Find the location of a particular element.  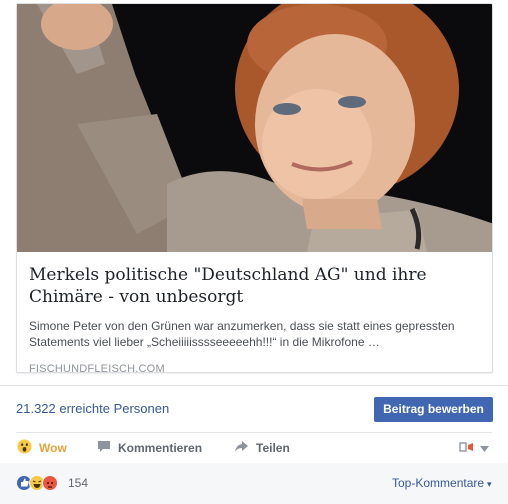

share-label: Teilen is located at coordinates (273, 448).